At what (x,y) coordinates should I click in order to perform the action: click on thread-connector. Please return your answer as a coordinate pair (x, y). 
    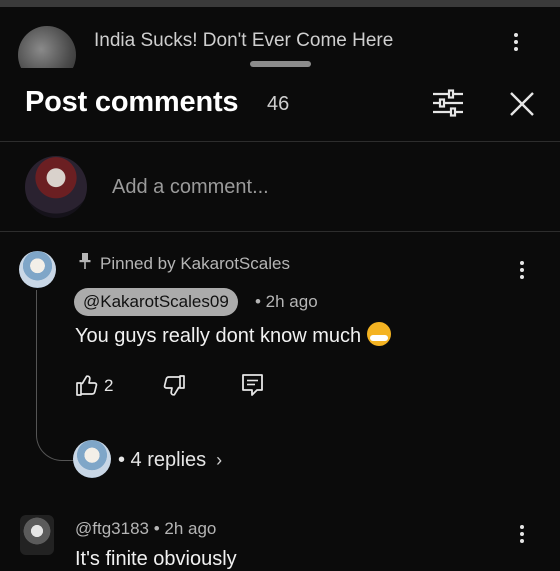
    Looking at the image, I should click on (56, 375).